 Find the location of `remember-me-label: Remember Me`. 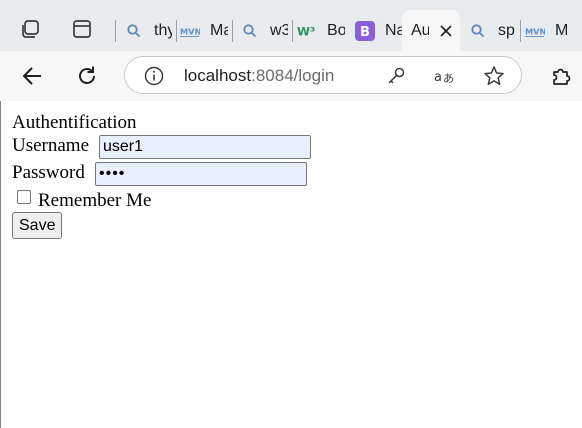

remember-me-label: Remember Me is located at coordinates (95, 200).